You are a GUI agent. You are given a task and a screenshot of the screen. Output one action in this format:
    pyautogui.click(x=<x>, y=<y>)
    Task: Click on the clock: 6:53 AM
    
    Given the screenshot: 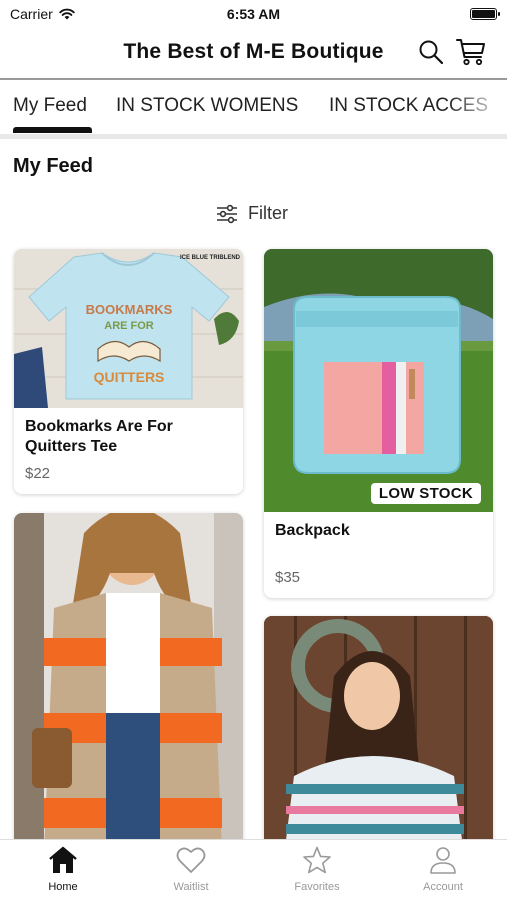 What is the action you would take?
    pyautogui.click(x=253, y=14)
    